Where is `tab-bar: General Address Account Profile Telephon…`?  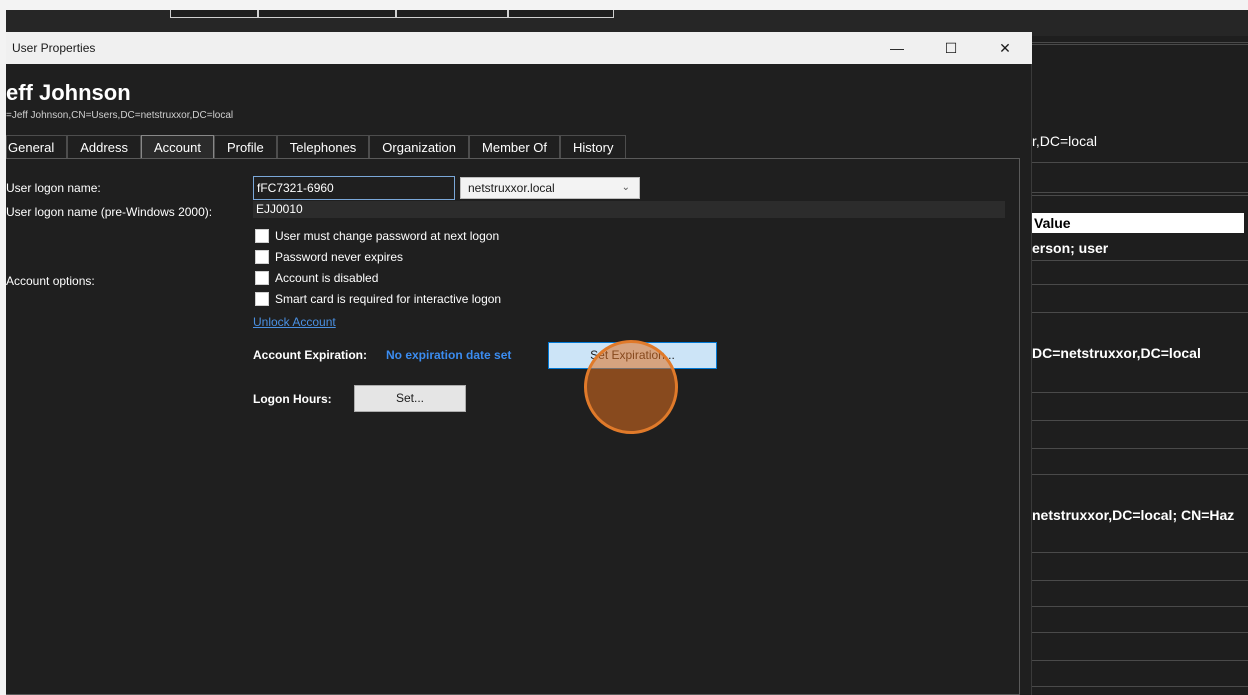 tab-bar: General Address Account Profile Telephon… is located at coordinates (316, 147).